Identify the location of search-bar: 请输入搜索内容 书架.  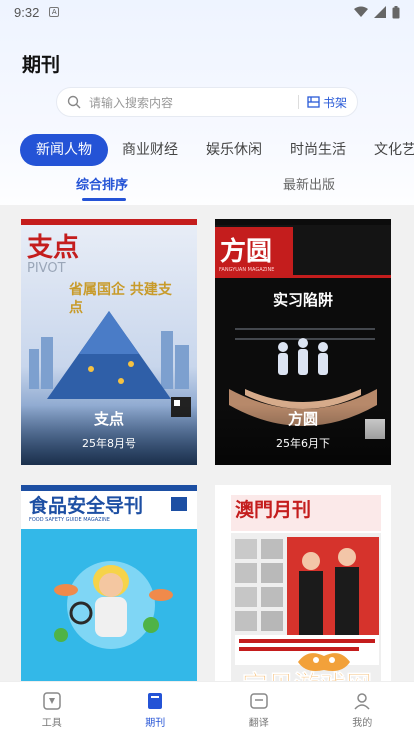
(207, 102).